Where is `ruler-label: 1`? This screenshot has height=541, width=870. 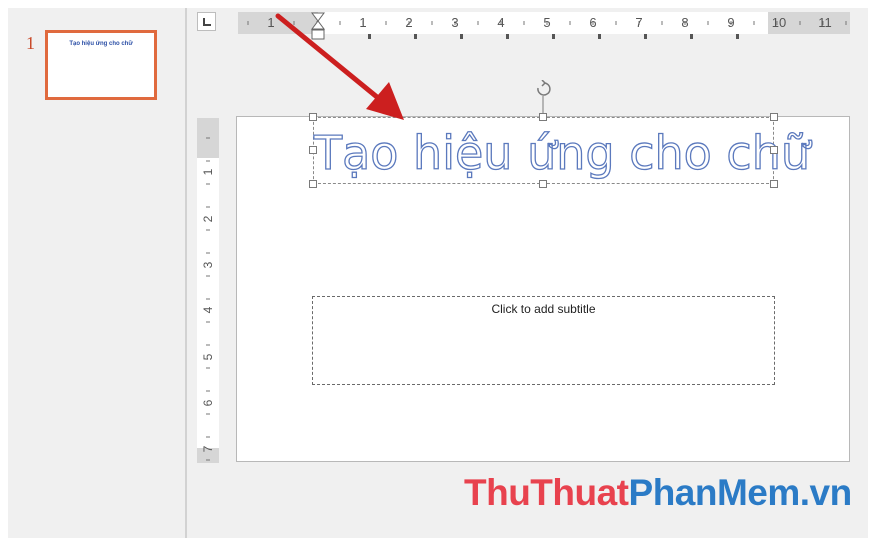 ruler-label: 1 is located at coordinates (208, 172).